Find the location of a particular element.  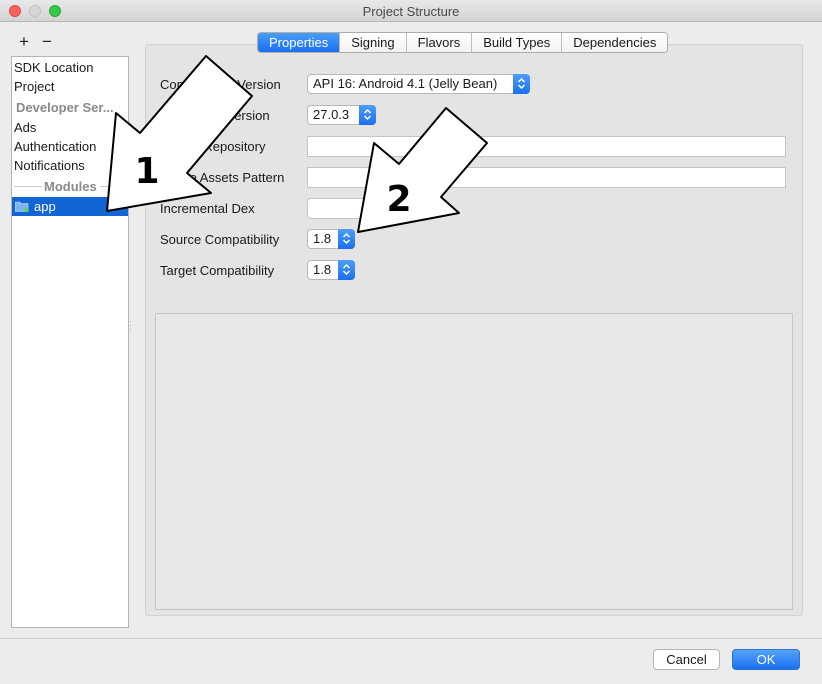

ignore-assets-pattern-input is located at coordinates (546, 177).